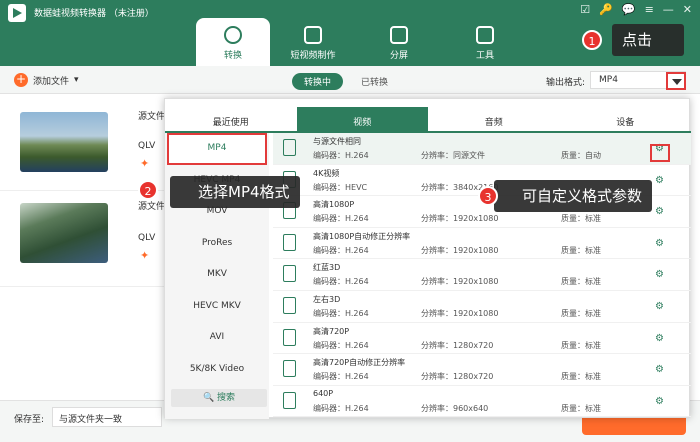 The height and width of the screenshot is (442, 700). What do you see at coordinates (585, 9) in the screenshot?
I see `feedback-icon: ☑` at bounding box center [585, 9].